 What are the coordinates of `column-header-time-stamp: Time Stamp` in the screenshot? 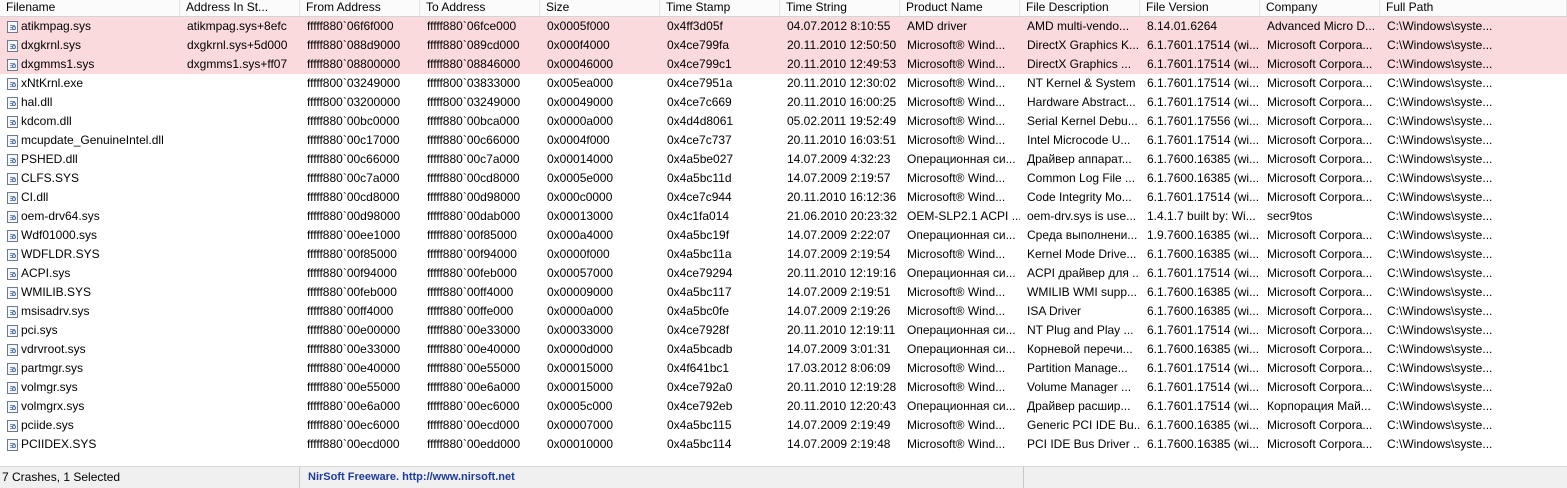 It's located at (720, 8).